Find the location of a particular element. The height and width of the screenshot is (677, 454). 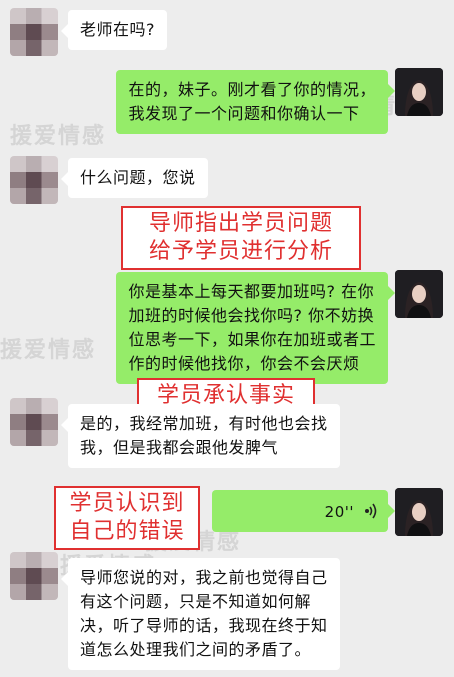

annotation-box: 导师指出学员问题 给予学员进行分析 is located at coordinates (241, 238).